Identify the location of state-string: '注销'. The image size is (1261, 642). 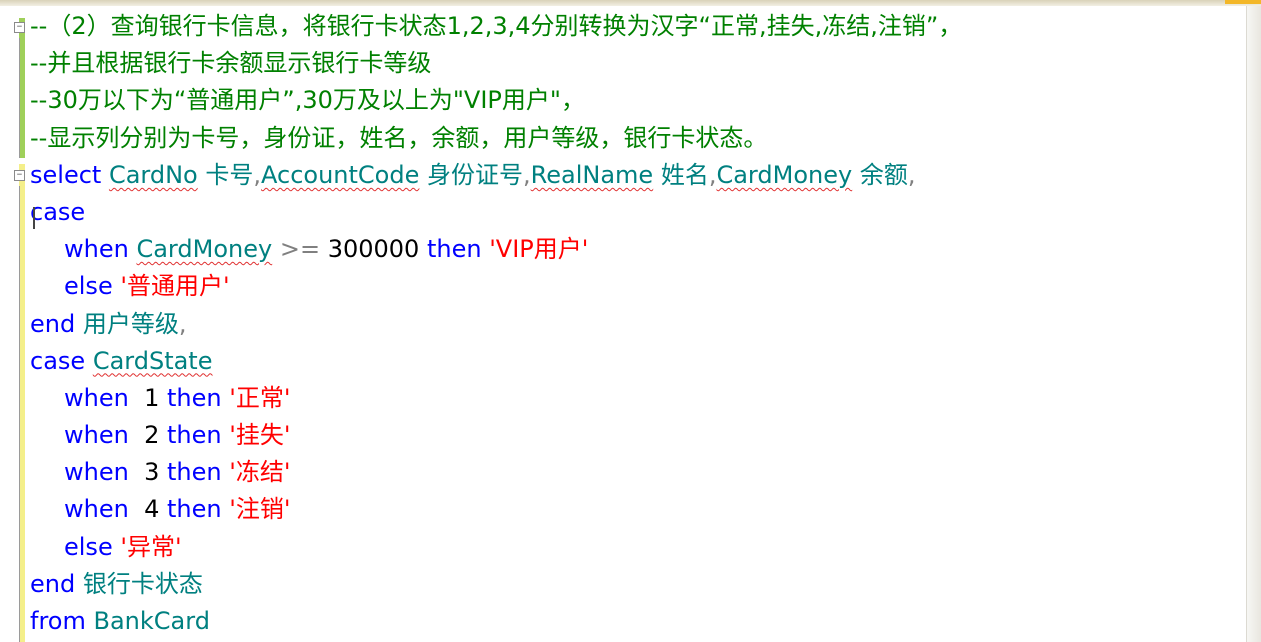
(260, 509).